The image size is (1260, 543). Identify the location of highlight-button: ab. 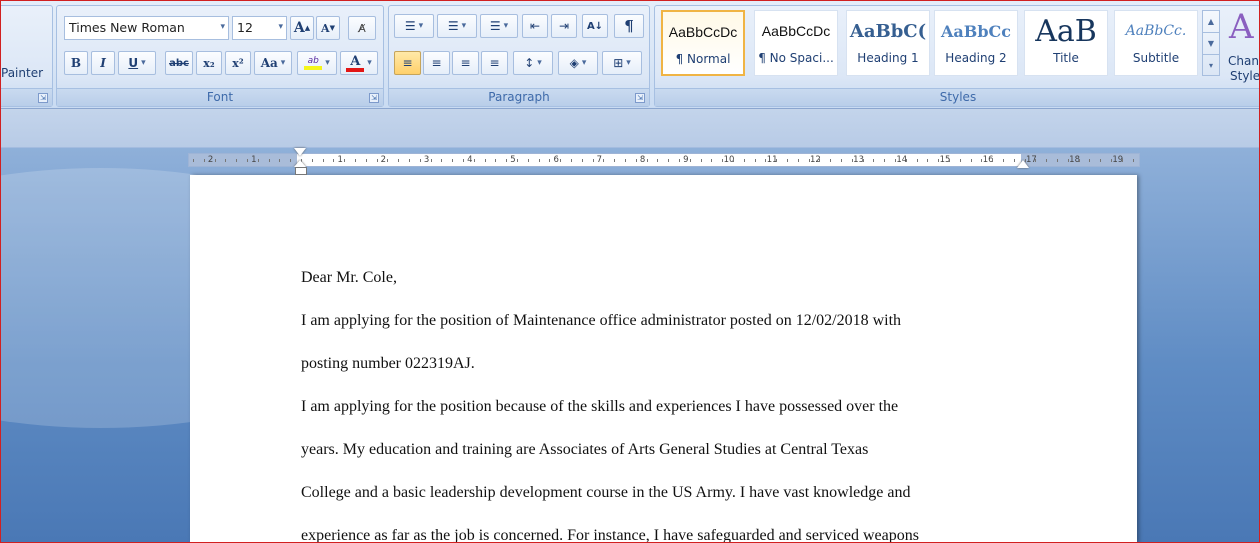
(317, 63).